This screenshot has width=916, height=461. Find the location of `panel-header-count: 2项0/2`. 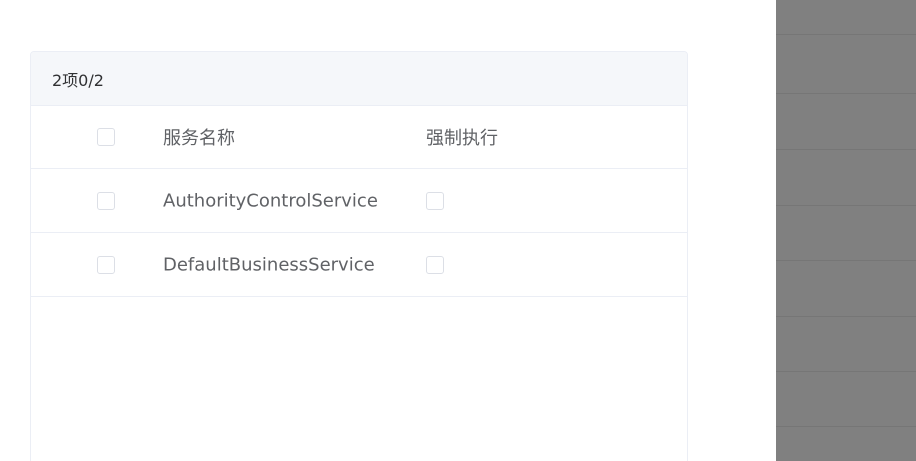

panel-header-count: 2项0/2 is located at coordinates (78, 80).